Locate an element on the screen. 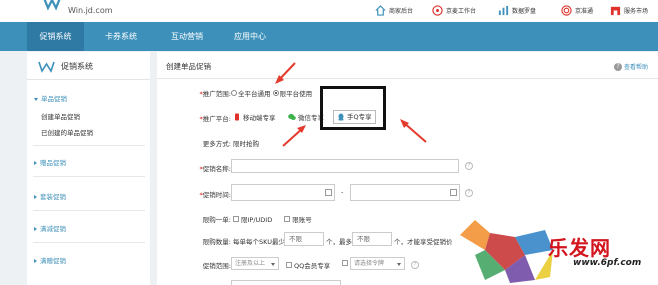  scope-options: 全平台通用 限平台使用 is located at coordinates (271, 93).